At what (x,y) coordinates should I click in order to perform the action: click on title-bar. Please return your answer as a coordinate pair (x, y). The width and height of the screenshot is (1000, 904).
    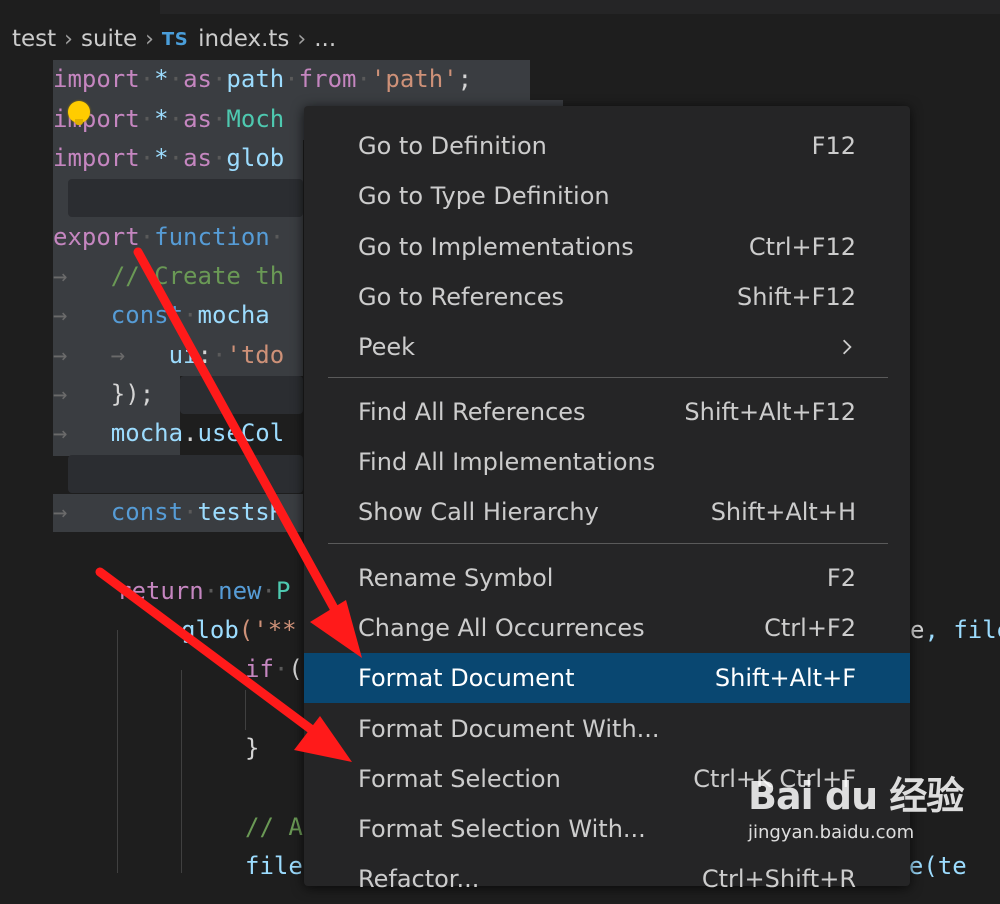
    Looking at the image, I should click on (500, 7).